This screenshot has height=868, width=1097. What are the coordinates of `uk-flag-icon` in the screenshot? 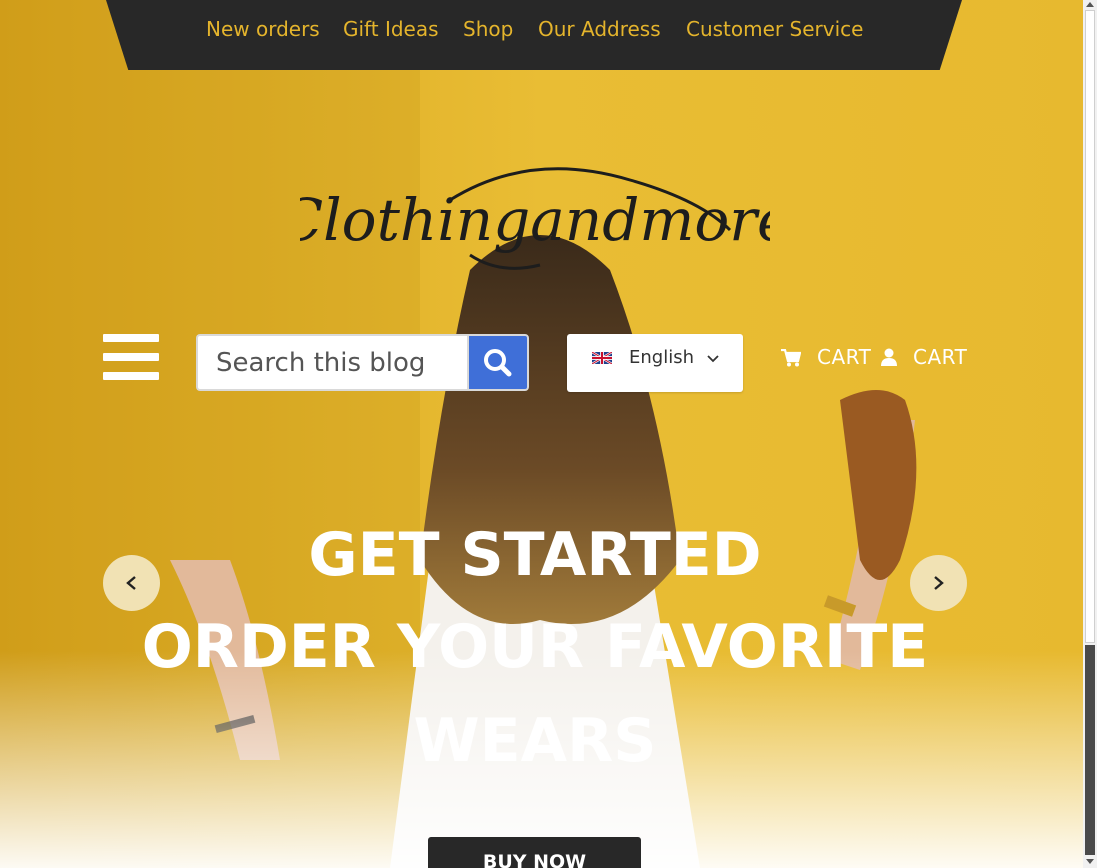 It's located at (602, 358).